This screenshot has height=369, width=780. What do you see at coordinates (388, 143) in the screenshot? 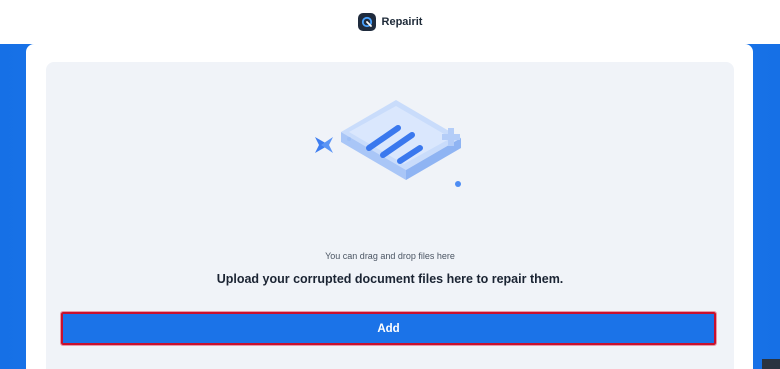
I see `document-upload-illustration` at bounding box center [388, 143].